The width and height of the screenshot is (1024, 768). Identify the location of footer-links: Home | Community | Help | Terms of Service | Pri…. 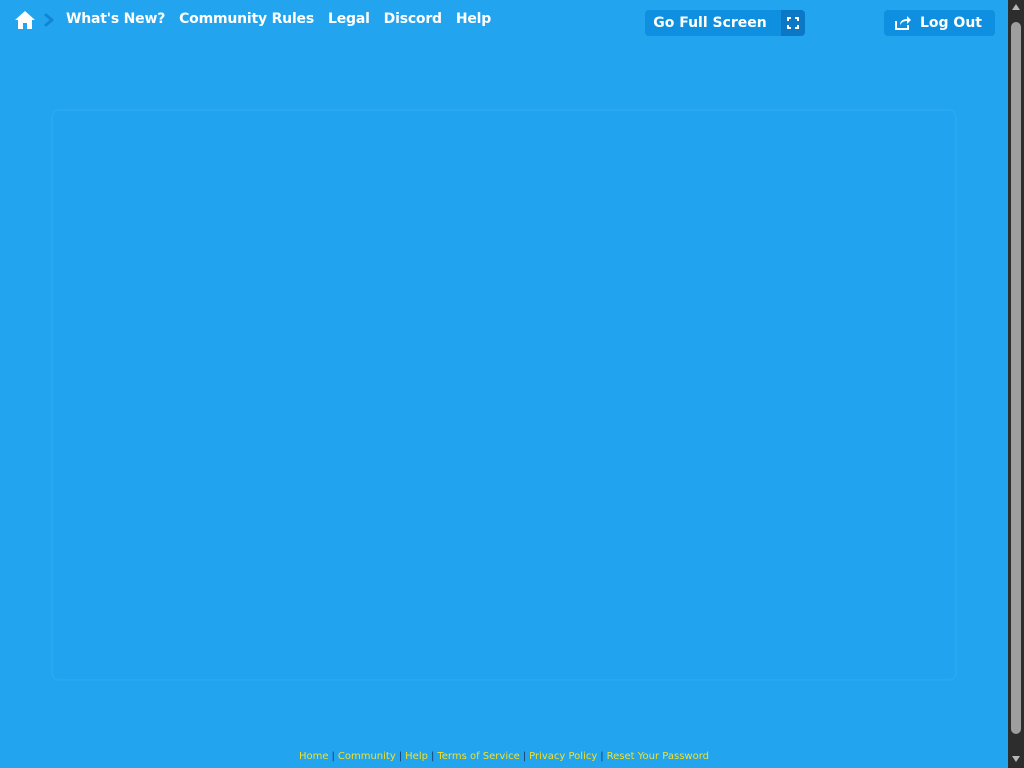
(504, 756).